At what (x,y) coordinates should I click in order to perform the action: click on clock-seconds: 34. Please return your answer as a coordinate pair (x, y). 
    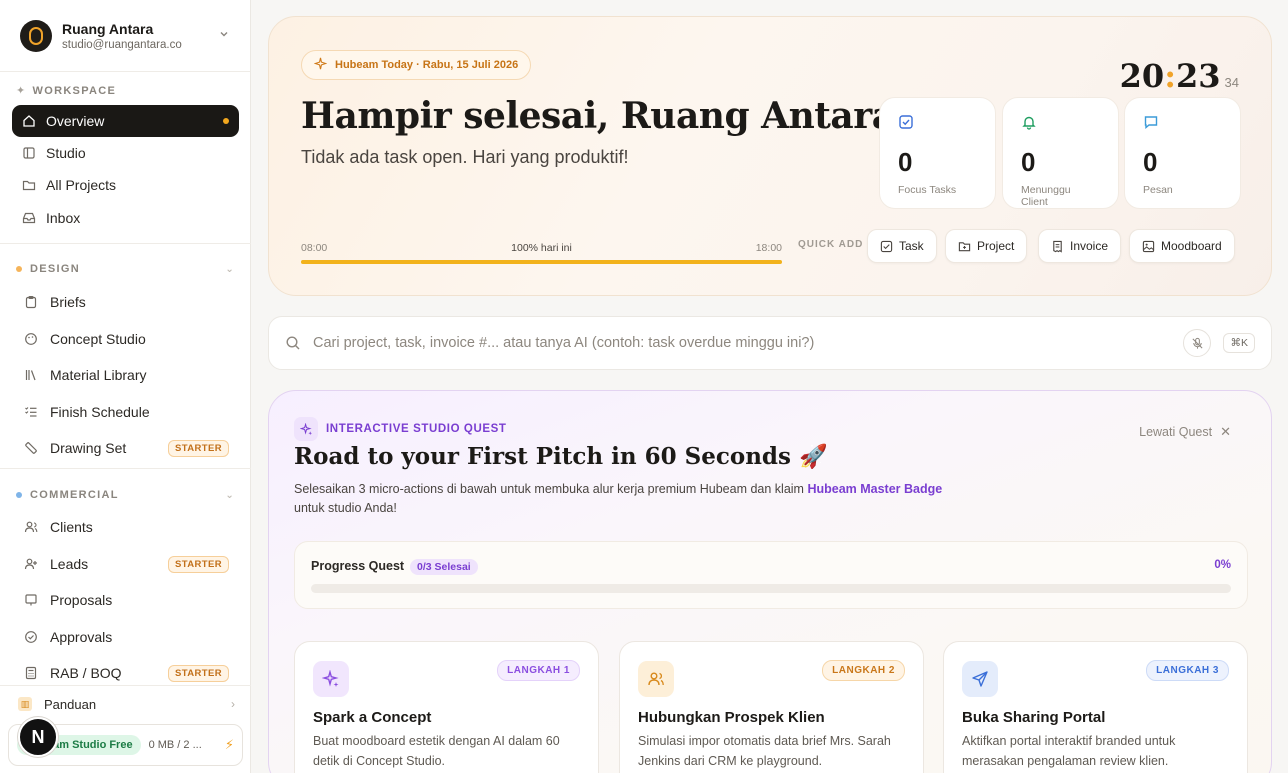
    Looking at the image, I should click on (1231, 82).